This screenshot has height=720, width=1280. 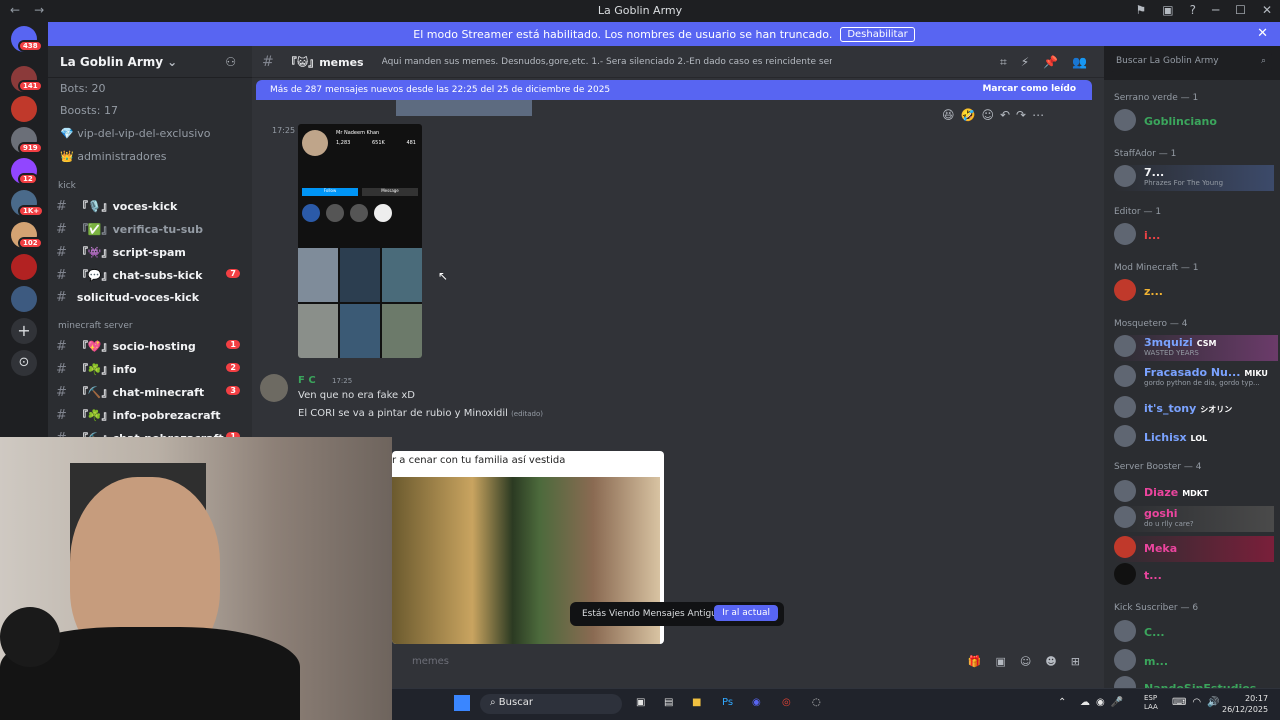 I want to click on composer-placeholder: memes, so click(x=430, y=661).